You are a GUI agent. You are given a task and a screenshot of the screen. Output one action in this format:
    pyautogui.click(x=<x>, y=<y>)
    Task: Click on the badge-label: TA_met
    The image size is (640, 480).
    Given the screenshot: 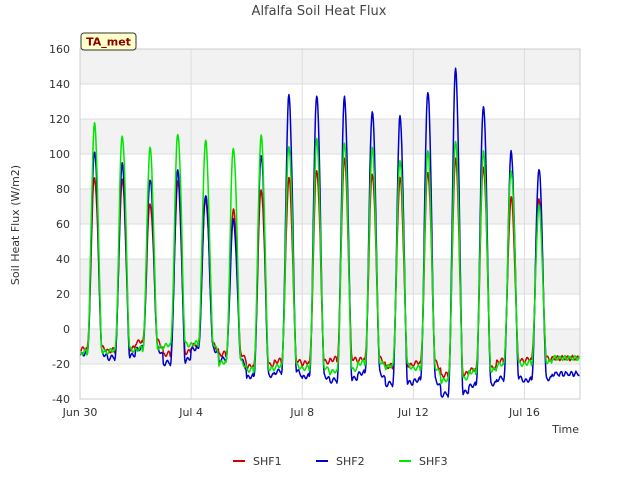 What is the action you would take?
    pyautogui.click(x=108, y=42)
    